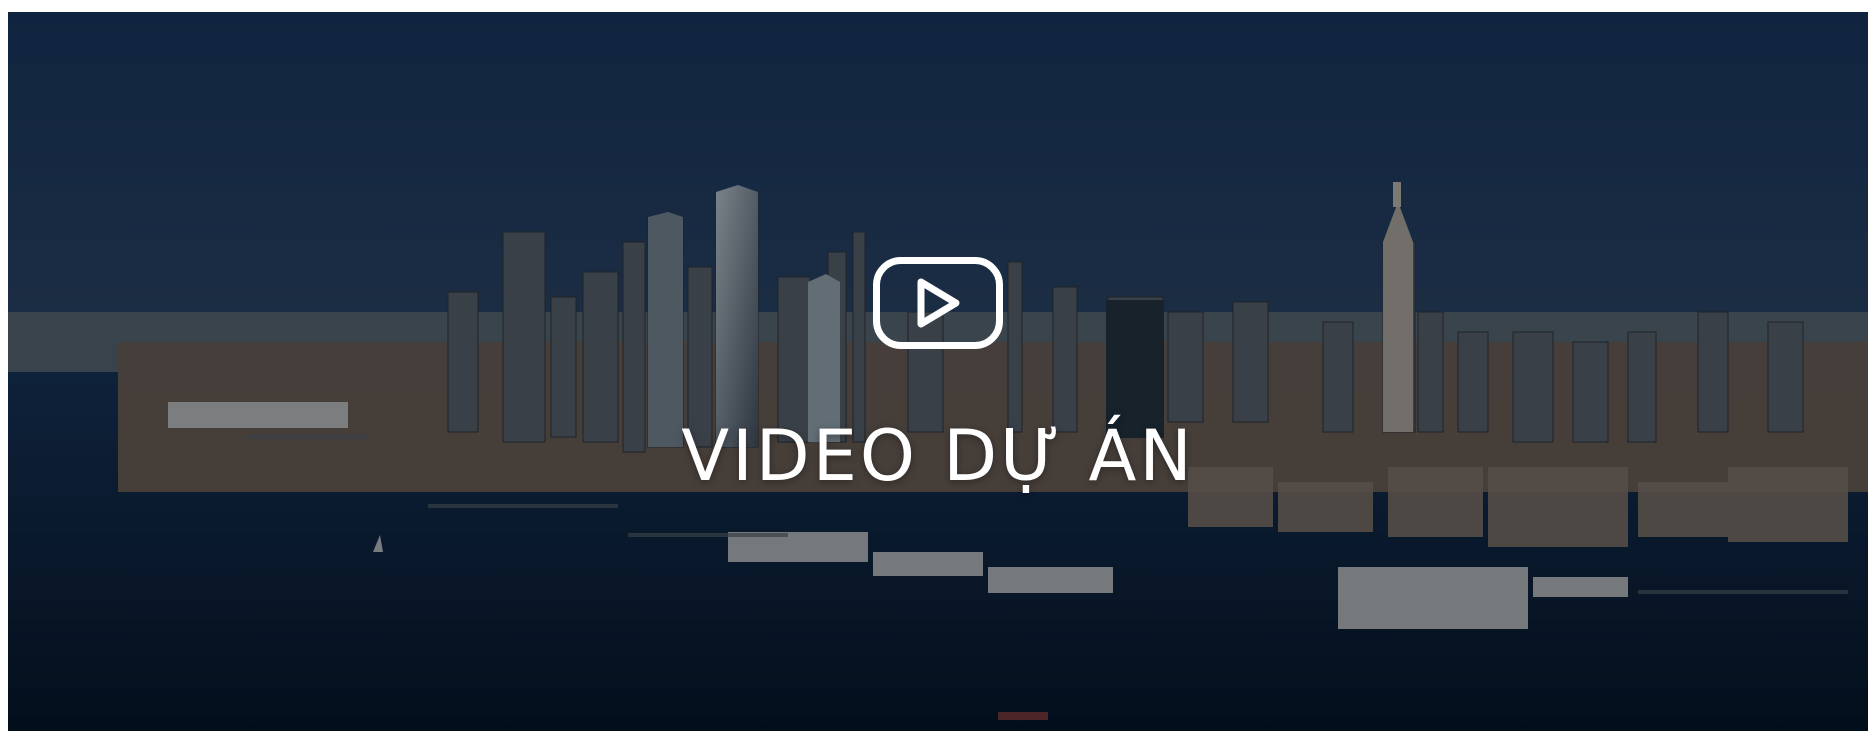  Describe the element at coordinates (938, 456) in the screenshot. I see `hero-title: VIDEO DỰ ÁN` at that location.